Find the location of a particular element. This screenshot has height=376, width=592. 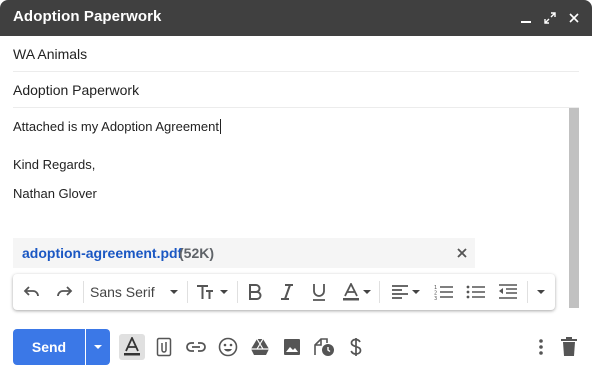

confidential-icon is located at coordinates (324, 347).